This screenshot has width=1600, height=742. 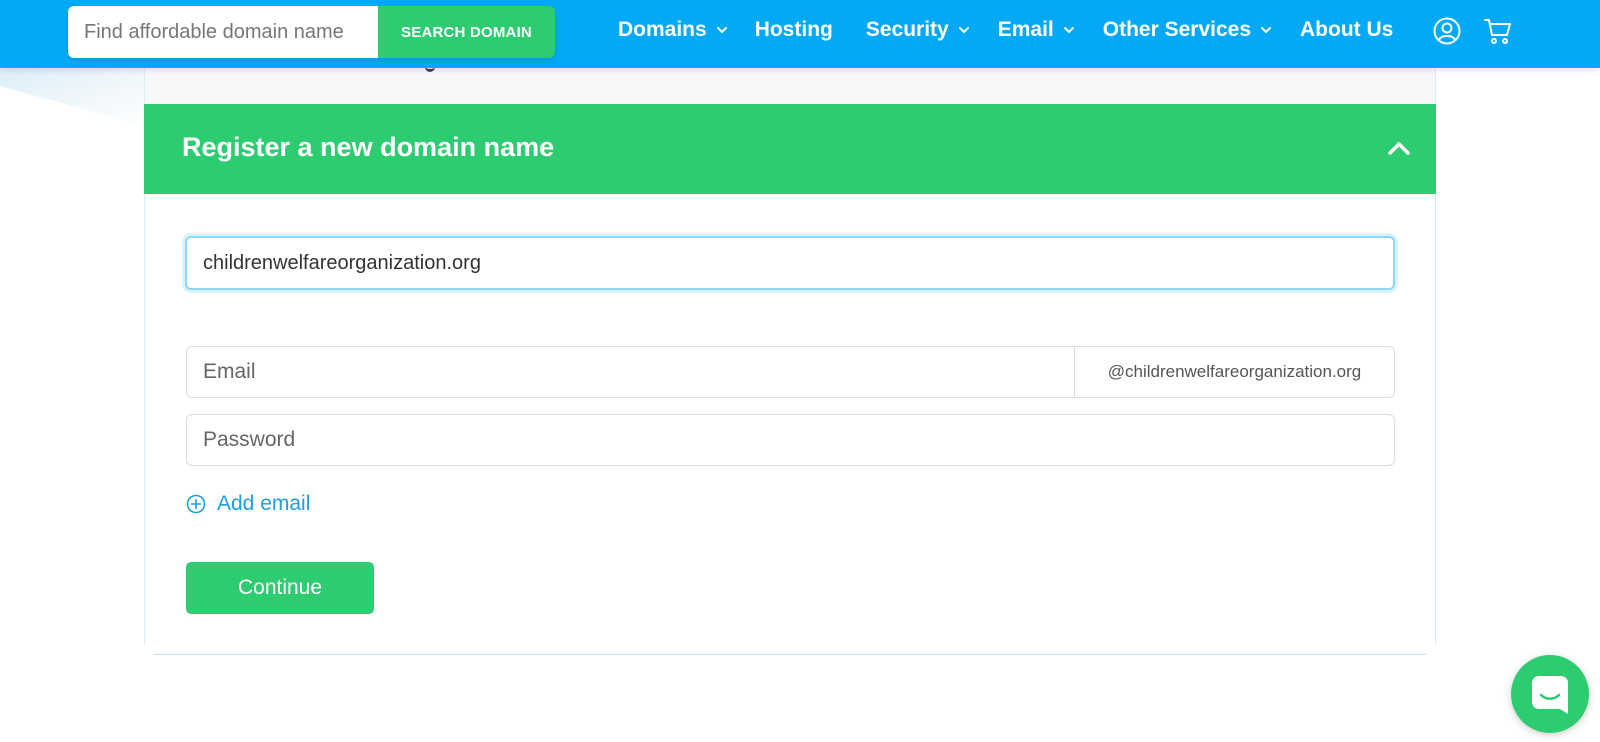 I want to click on nav-item-security: Security, so click(x=918, y=30).